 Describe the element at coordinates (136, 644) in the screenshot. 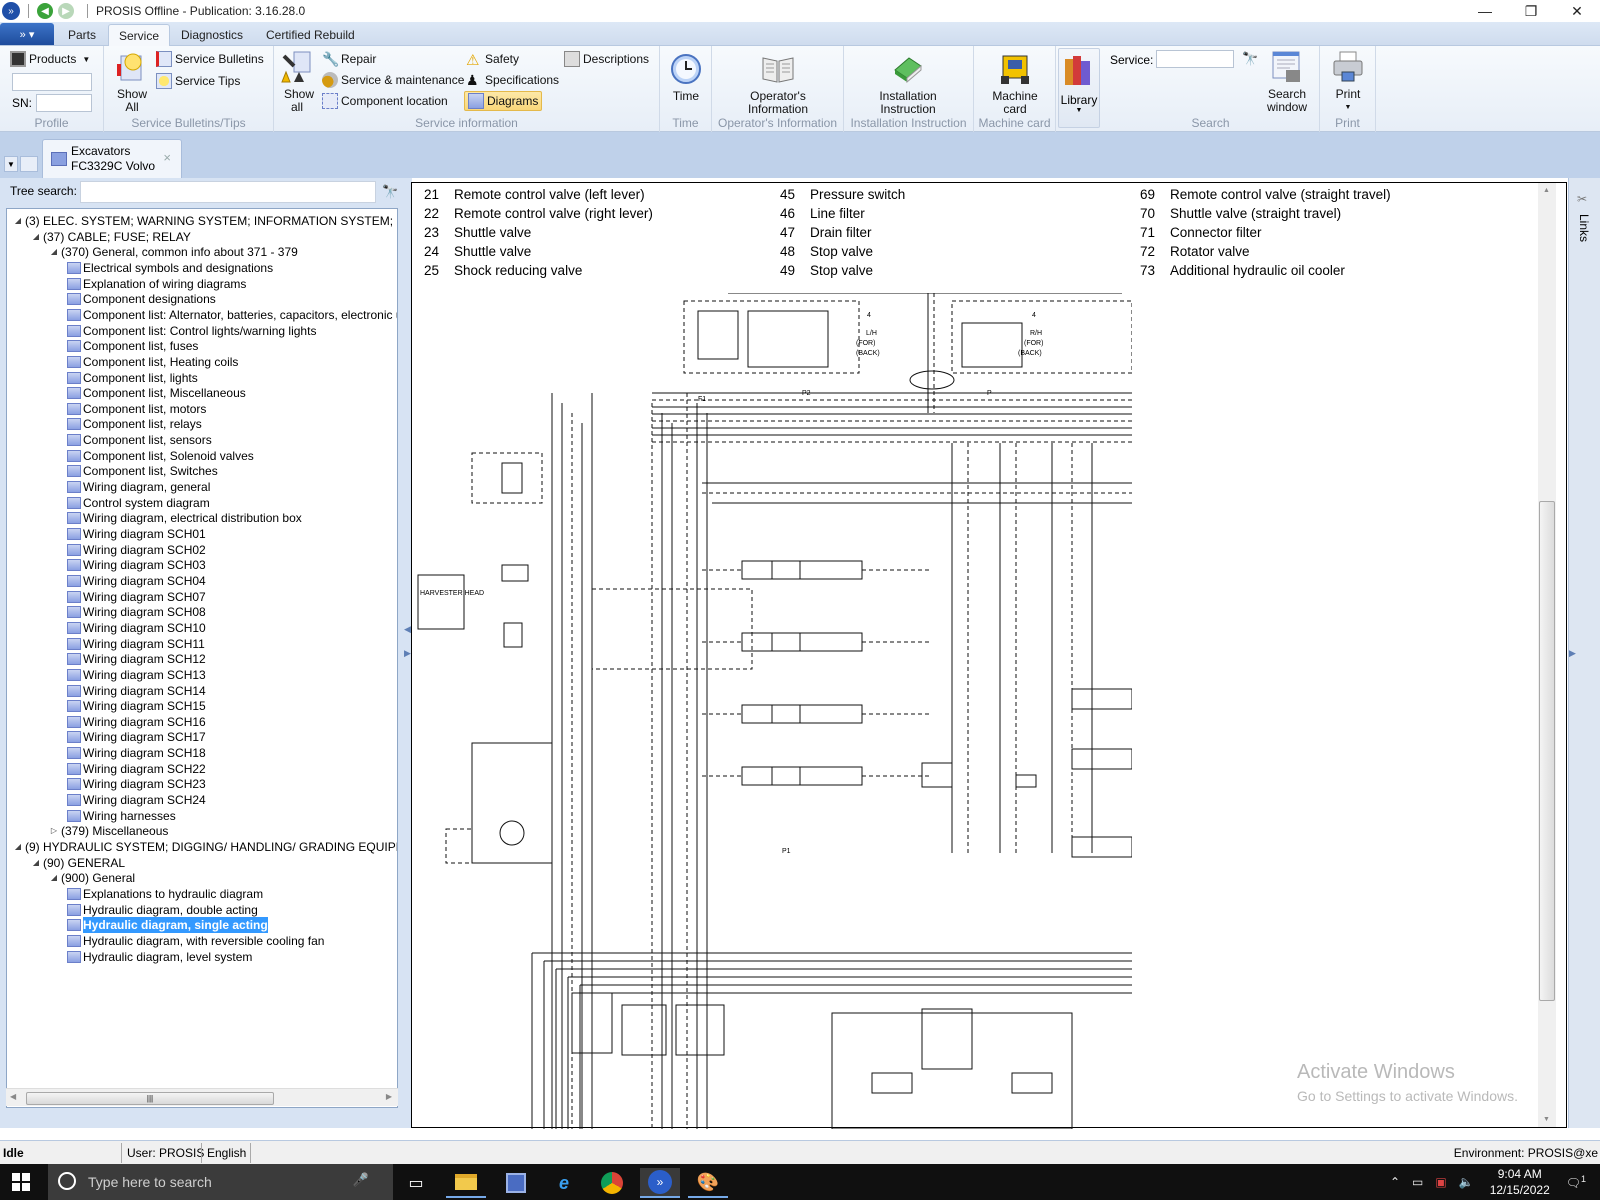

I see `tree-document-node: Wiring diagram SCH11` at that location.